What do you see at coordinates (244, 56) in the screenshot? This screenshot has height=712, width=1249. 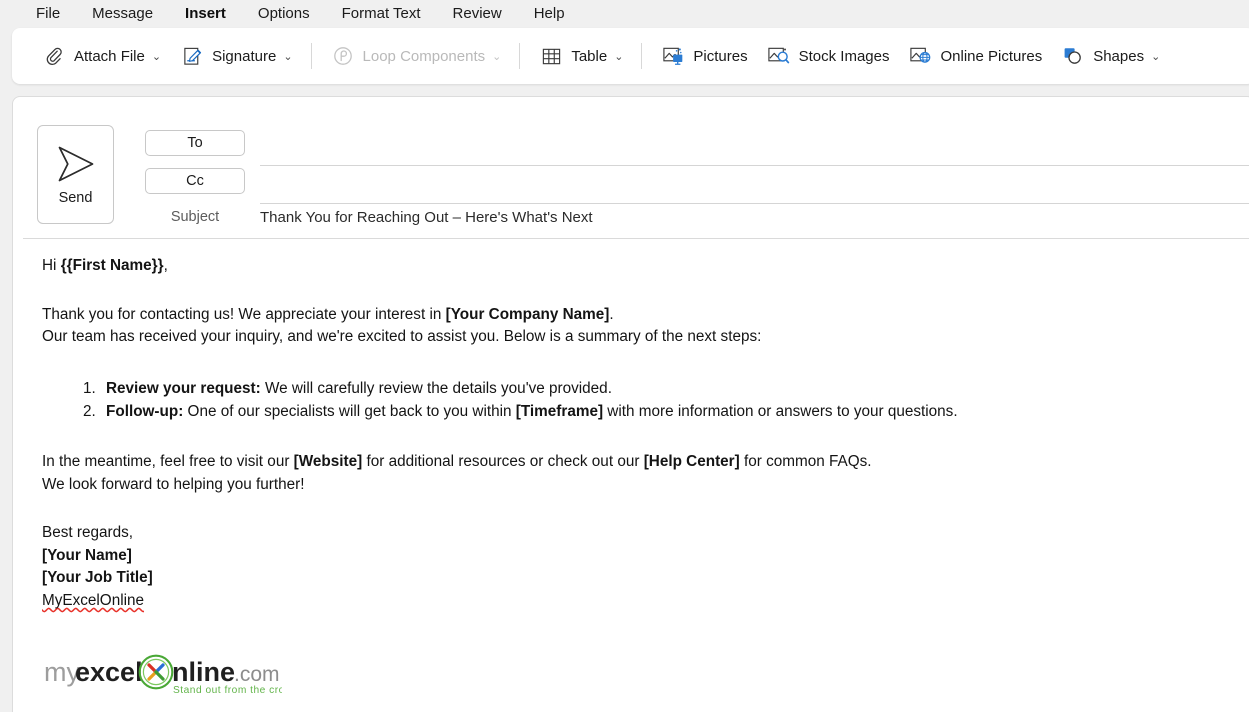 I see `ribbon-button-signature-label: Signature` at bounding box center [244, 56].